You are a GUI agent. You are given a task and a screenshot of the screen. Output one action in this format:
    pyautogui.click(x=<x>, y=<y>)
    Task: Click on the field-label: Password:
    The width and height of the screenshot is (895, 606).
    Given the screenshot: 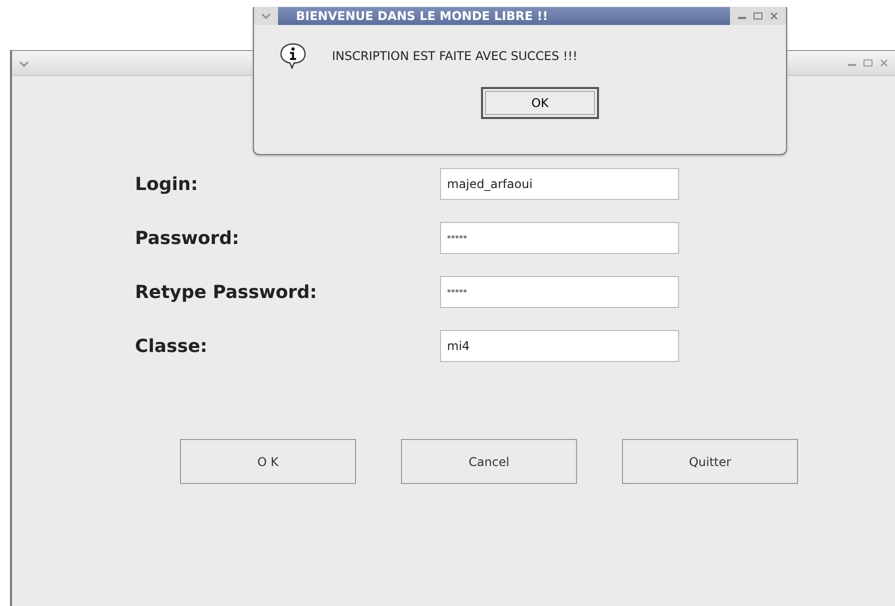 What is the action you would take?
    pyautogui.click(x=187, y=238)
    